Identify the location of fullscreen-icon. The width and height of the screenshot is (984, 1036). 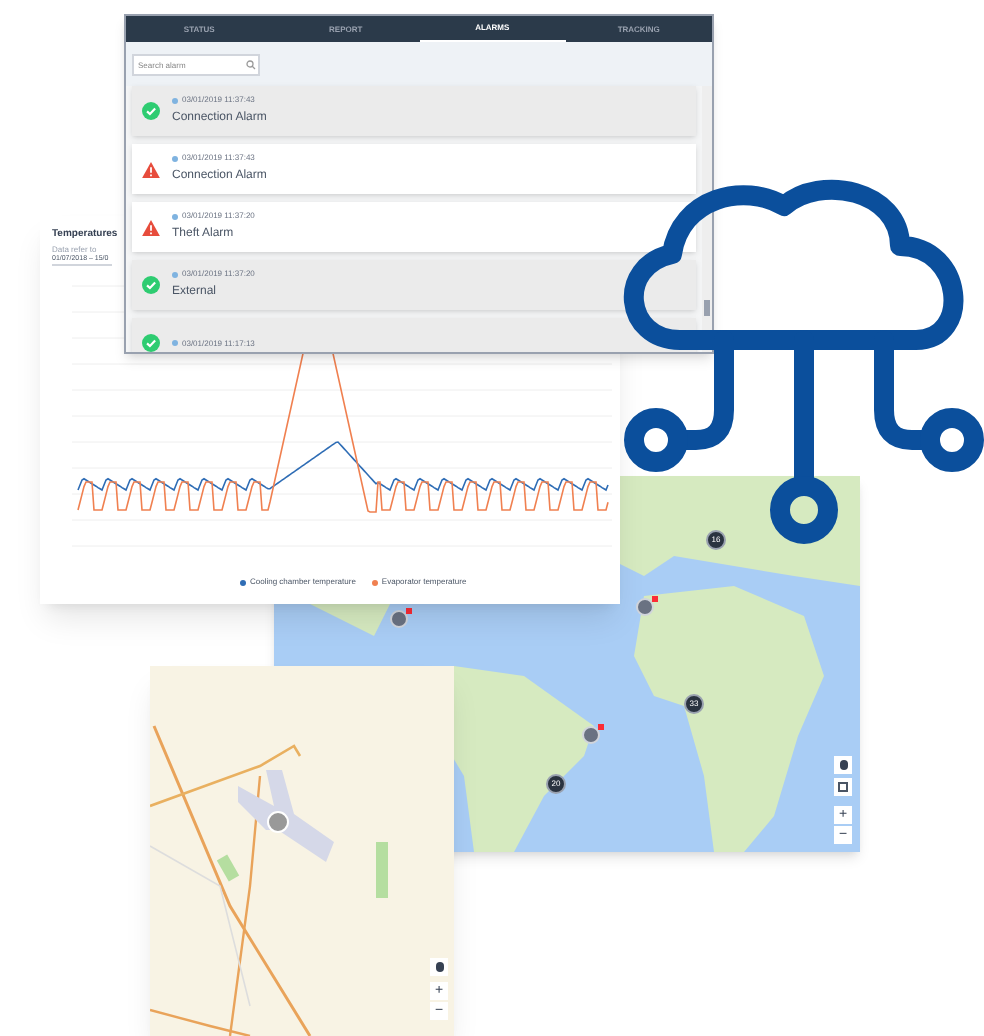
(843, 787).